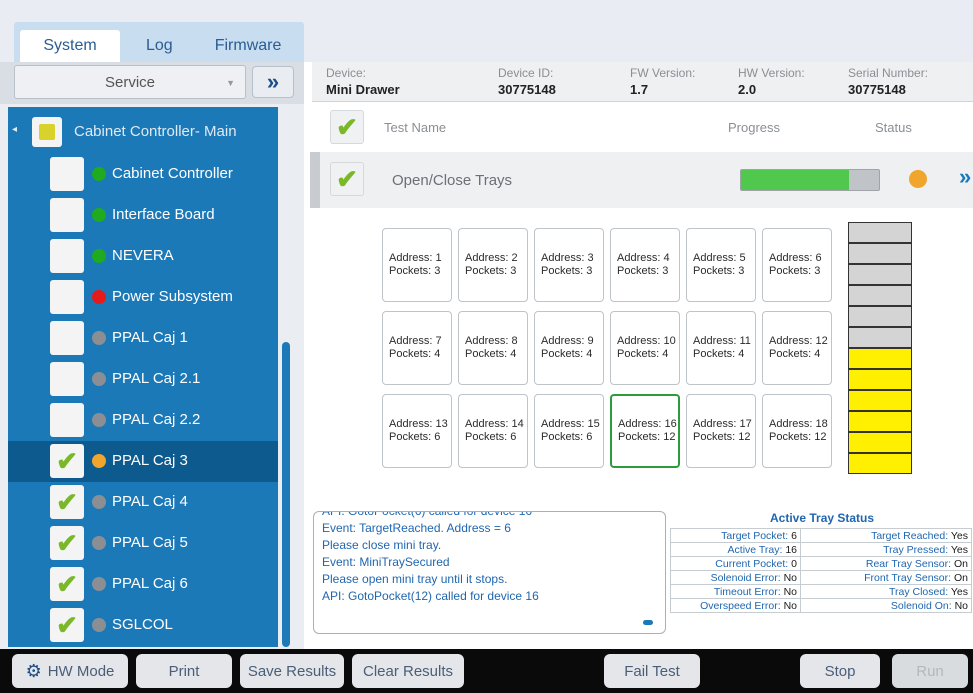 This screenshot has height=693, width=973. What do you see at coordinates (908, 577) in the screenshot?
I see `ats-key: Front Tray Sensor:` at bounding box center [908, 577].